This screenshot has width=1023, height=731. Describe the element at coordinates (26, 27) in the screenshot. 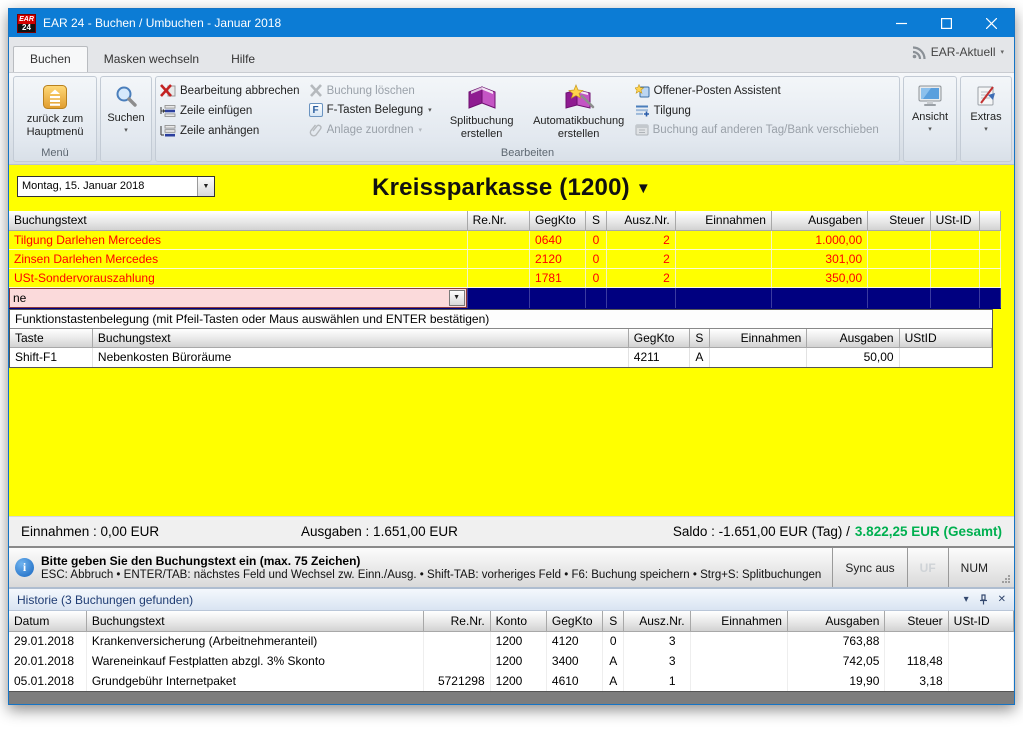

I see `logo-bottom-text: 24` at that location.